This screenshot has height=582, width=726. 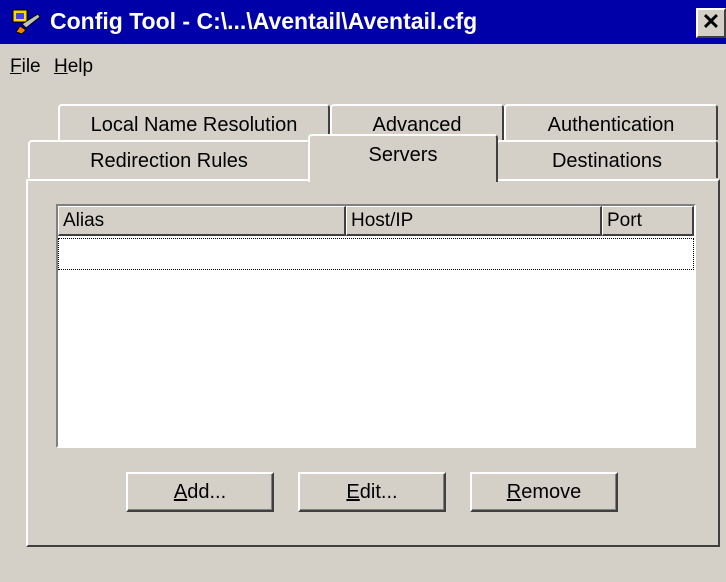 What do you see at coordinates (169, 159) in the screenshot?
I see `tab-redirection-rules: Redirection Rules` at bounding box center [169, 159].